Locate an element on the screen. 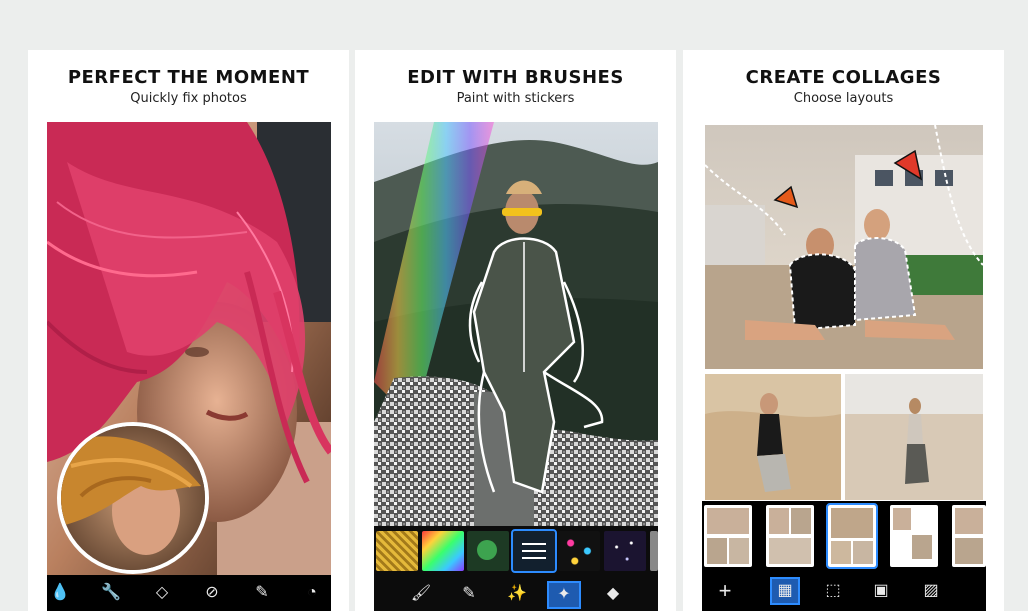 The image size is (1028, 611). edit-toolbar: 💧 🔧 ◇ ⊘ ✎ ◔ is located at coordinates (189, 593).